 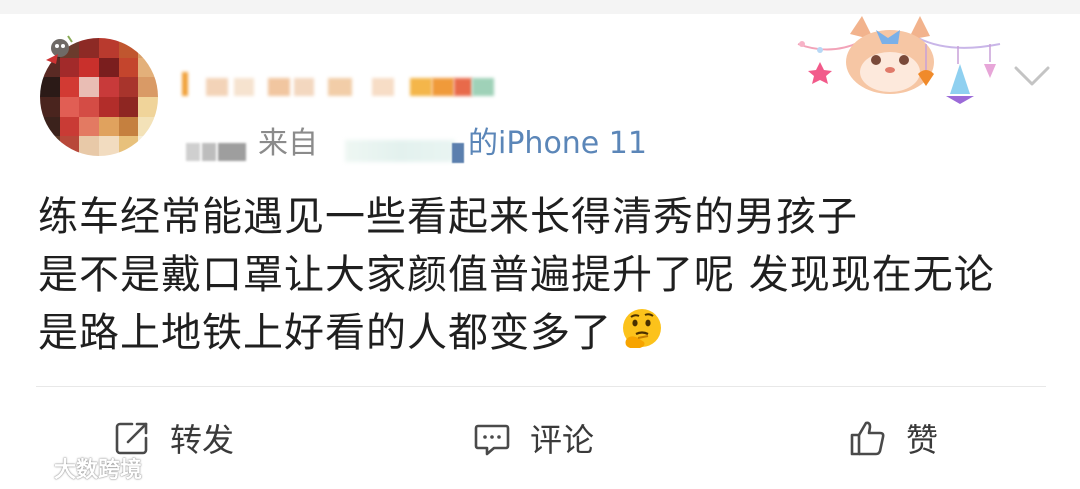 I want to click on divider, so click(x=541, y=386).